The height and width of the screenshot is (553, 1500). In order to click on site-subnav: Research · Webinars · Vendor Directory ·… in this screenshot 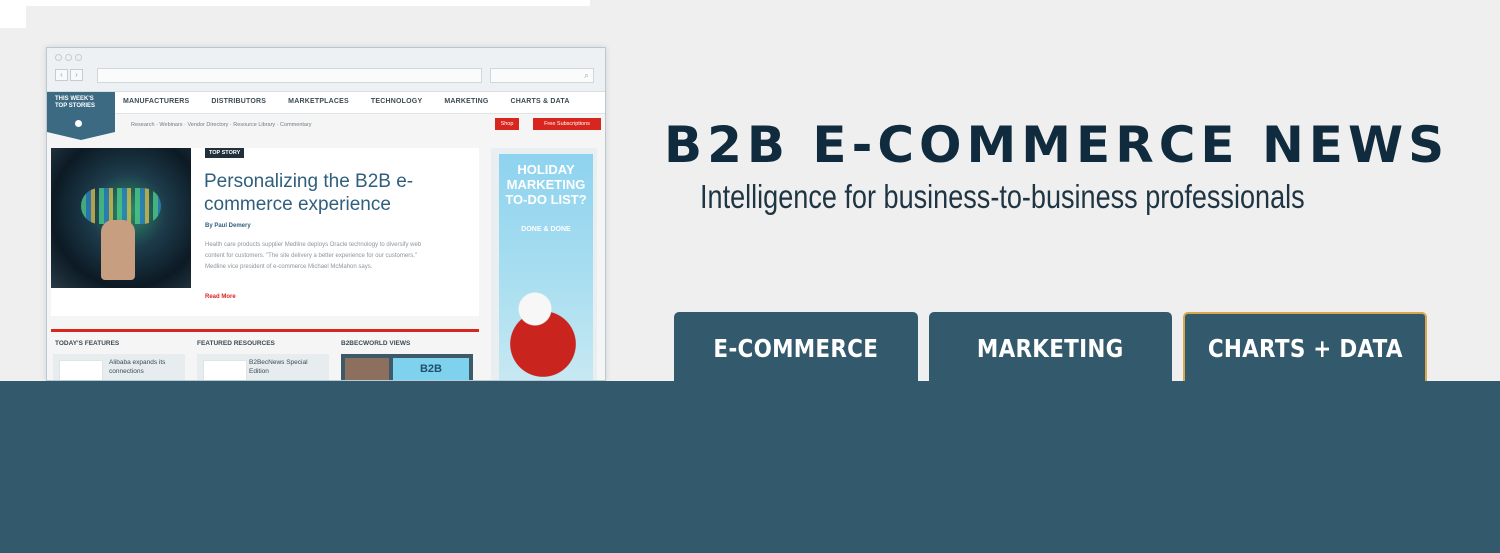, I will do `click(221, 125)`.